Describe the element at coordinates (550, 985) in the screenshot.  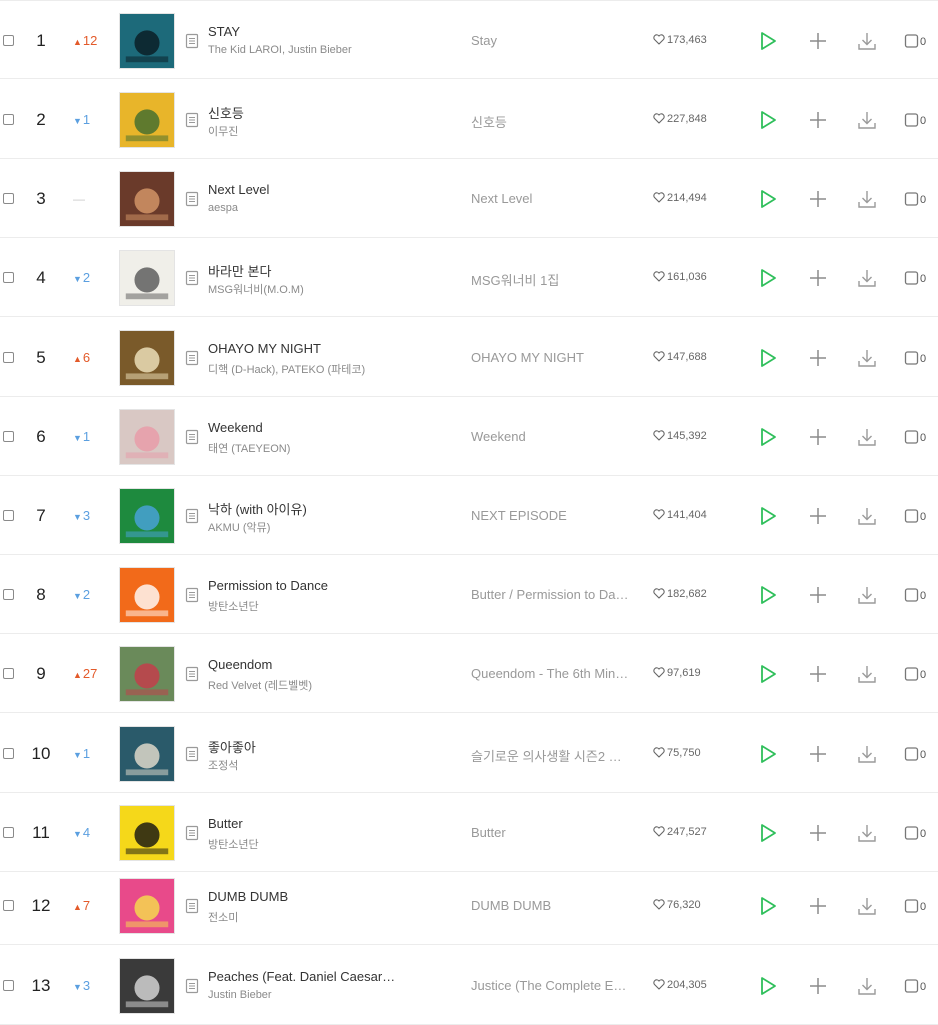
I see `album-name: Justice (The Complete Edition)` at that location.